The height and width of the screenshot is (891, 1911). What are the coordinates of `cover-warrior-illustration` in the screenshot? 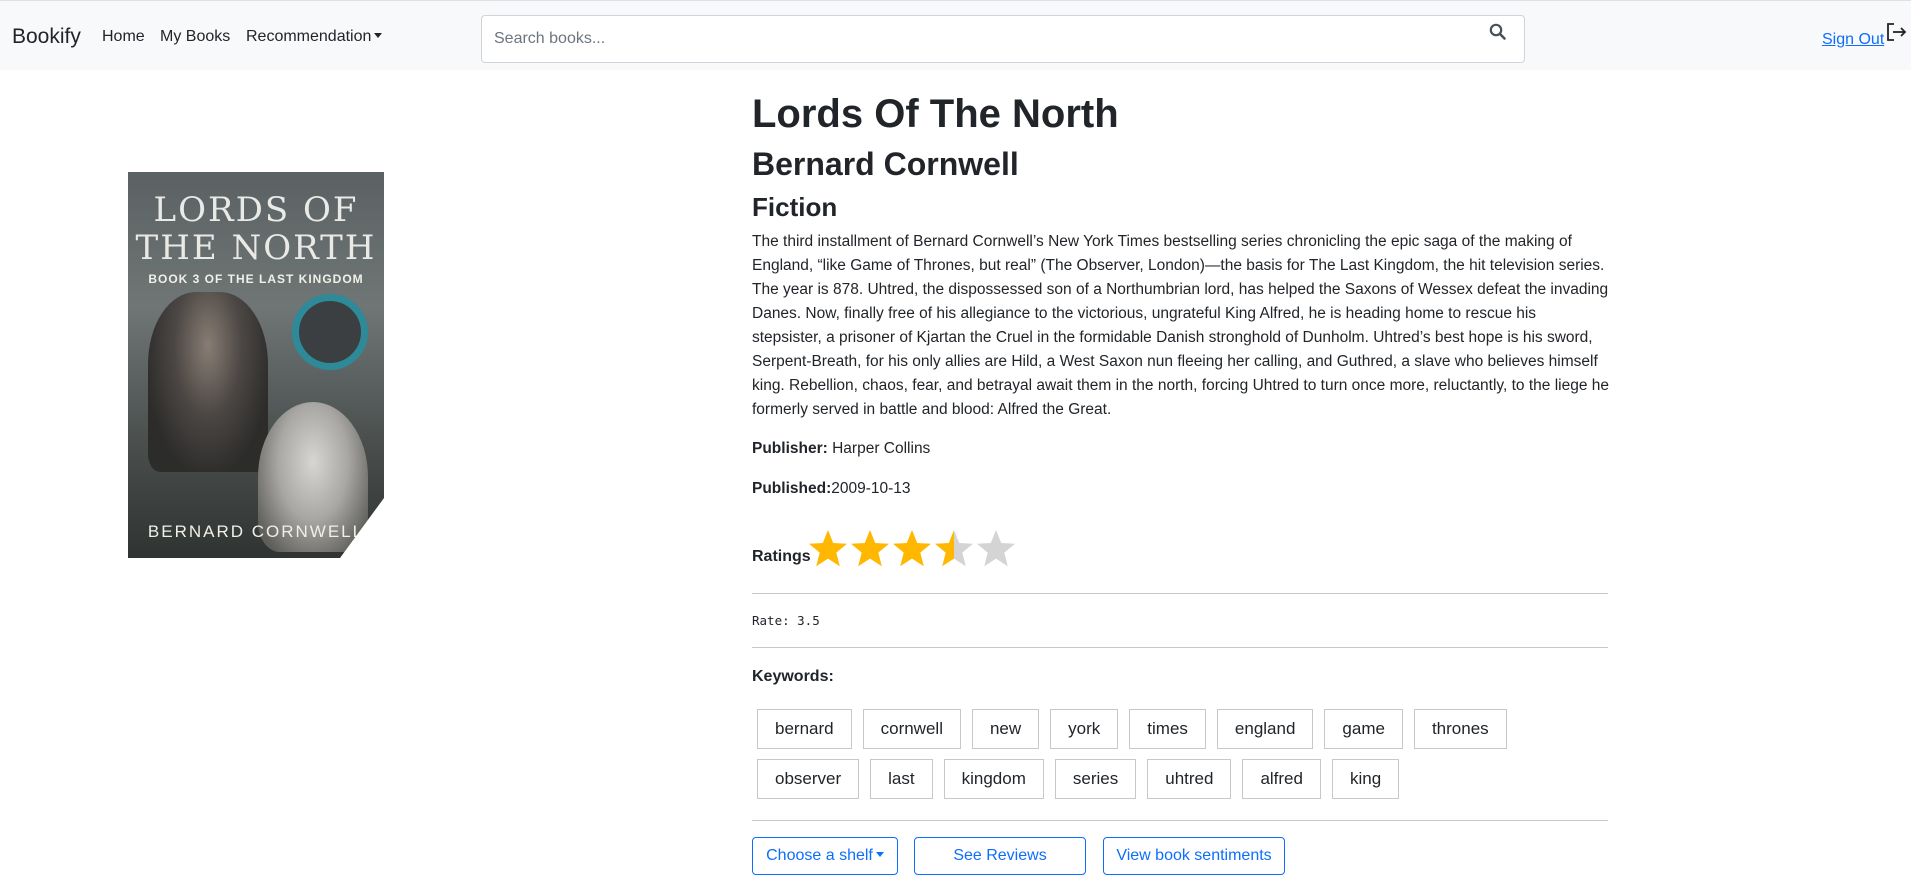 It's located at (208, 382).